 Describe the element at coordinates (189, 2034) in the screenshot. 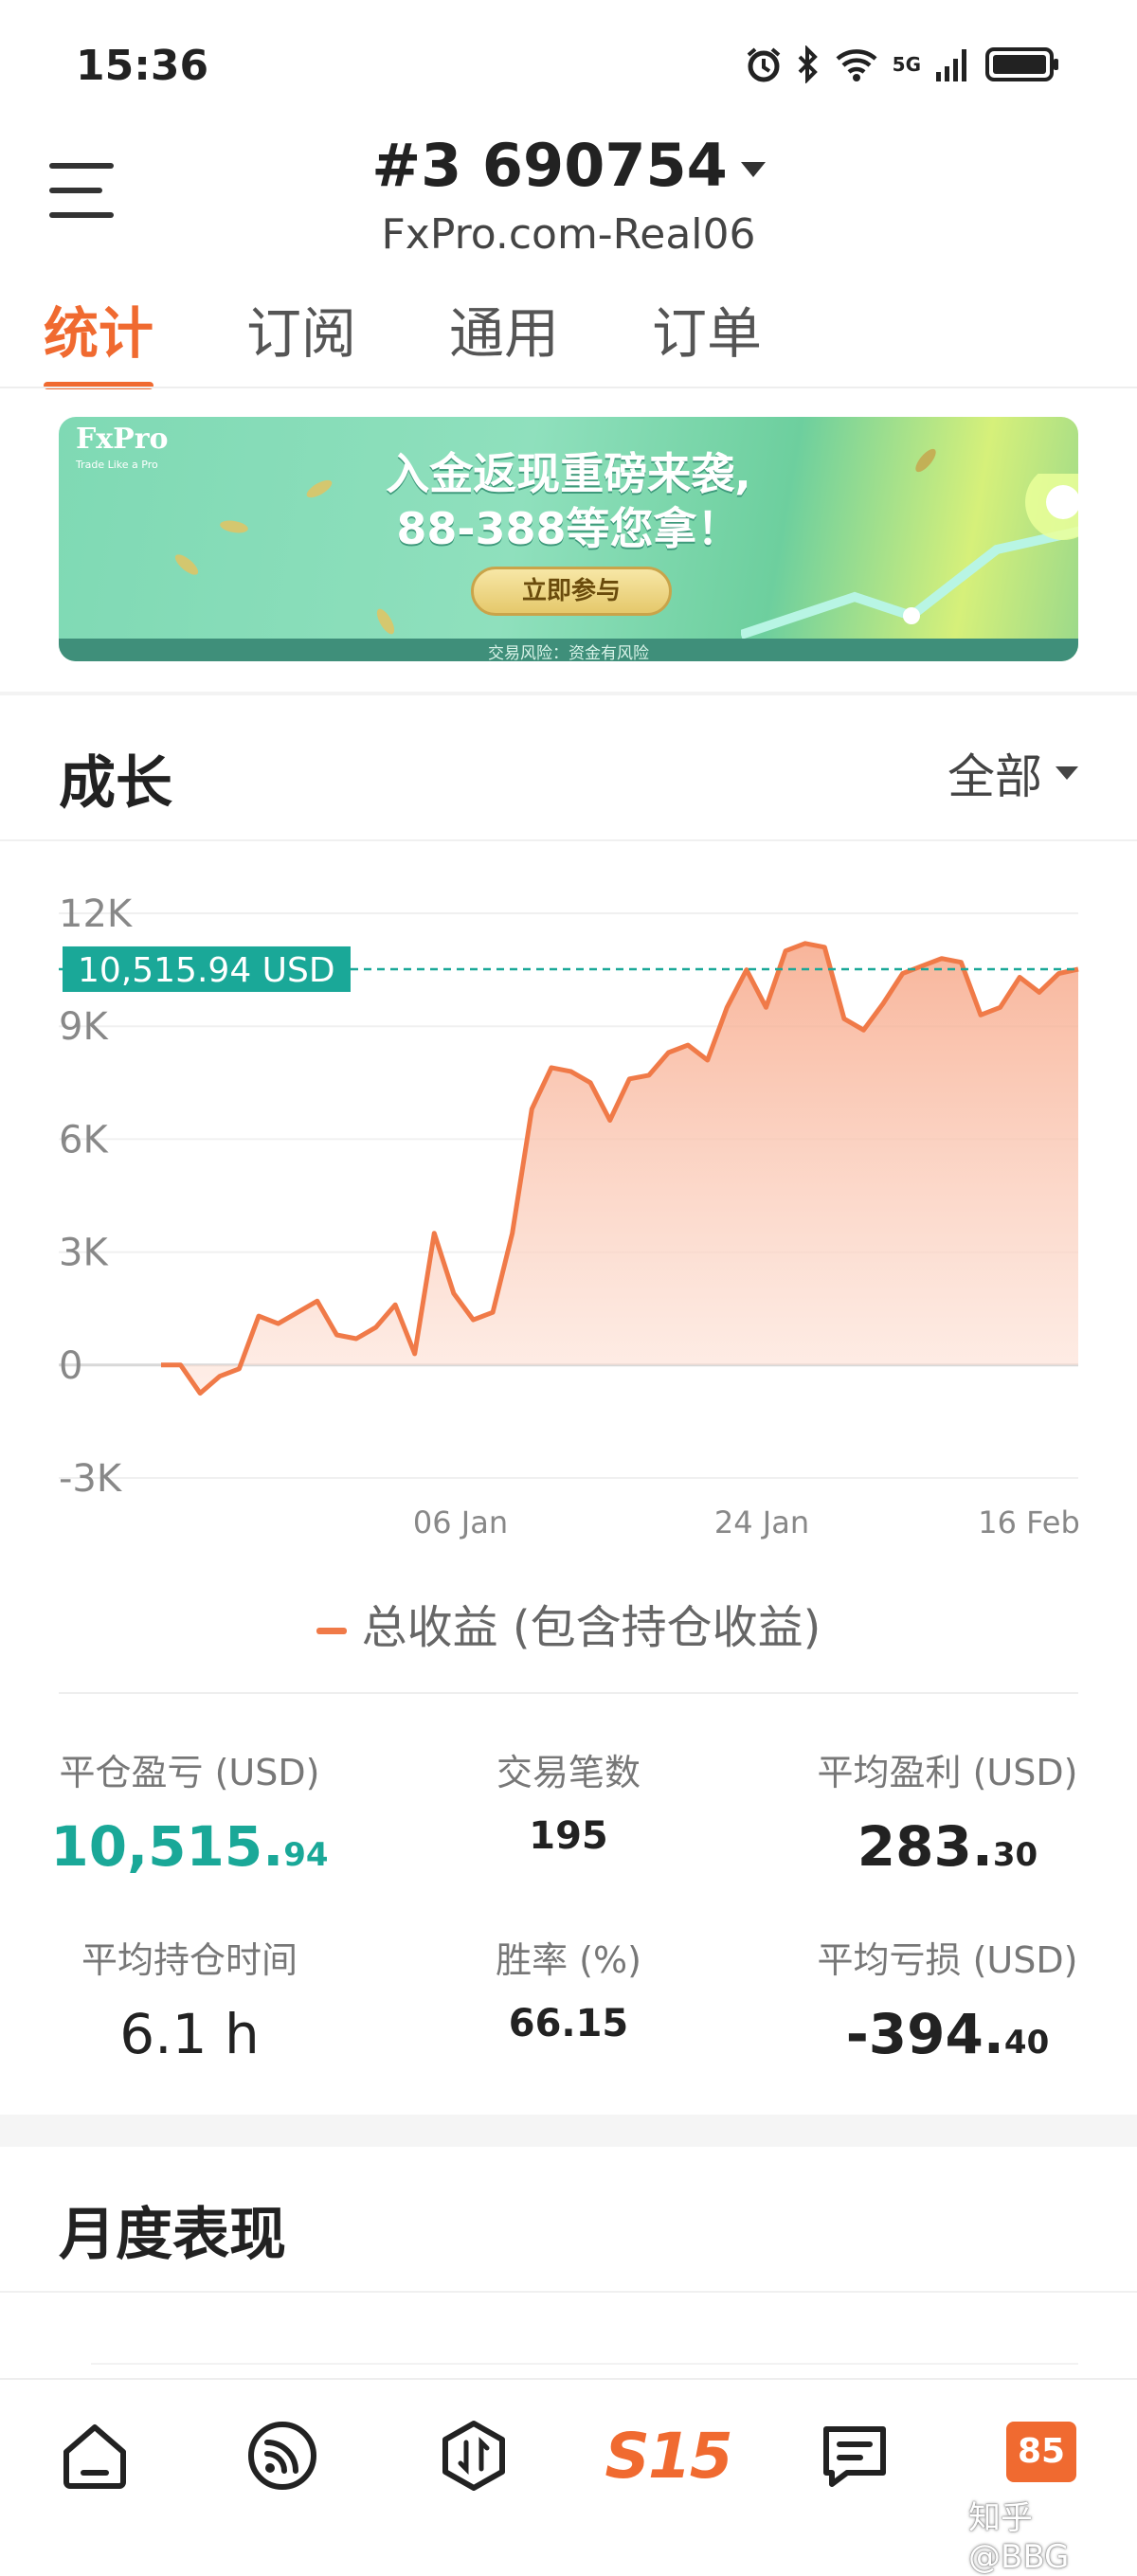

I see `stat-value: 6.1 h` at that location.